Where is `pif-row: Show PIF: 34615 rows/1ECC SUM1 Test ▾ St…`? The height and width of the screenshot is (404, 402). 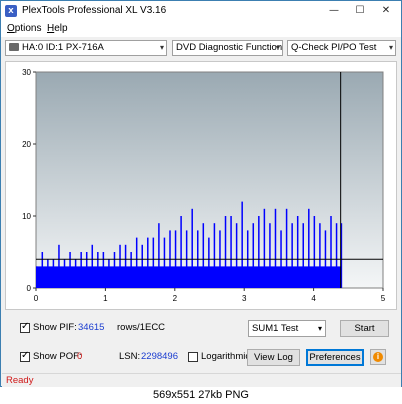
pif-row: Show PIF: 34615 rows/1ECC SUM1 Test ▾ St… is located at coordinates (201, 328).